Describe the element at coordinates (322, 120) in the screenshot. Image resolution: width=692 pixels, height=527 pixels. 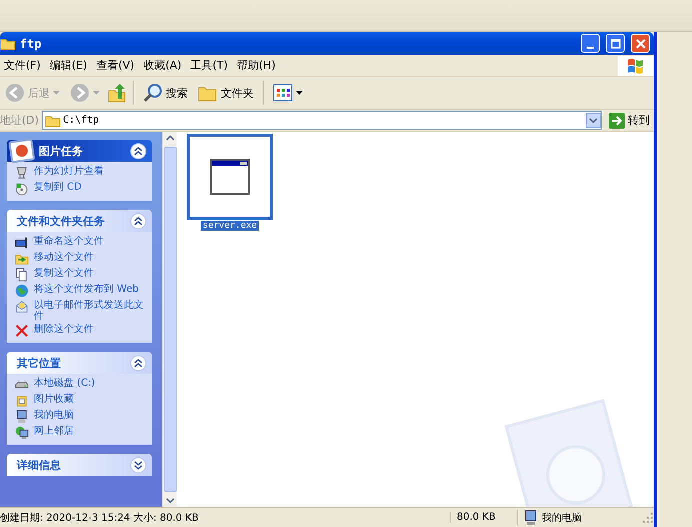
I see `address-field: C:\ftp` at that location.